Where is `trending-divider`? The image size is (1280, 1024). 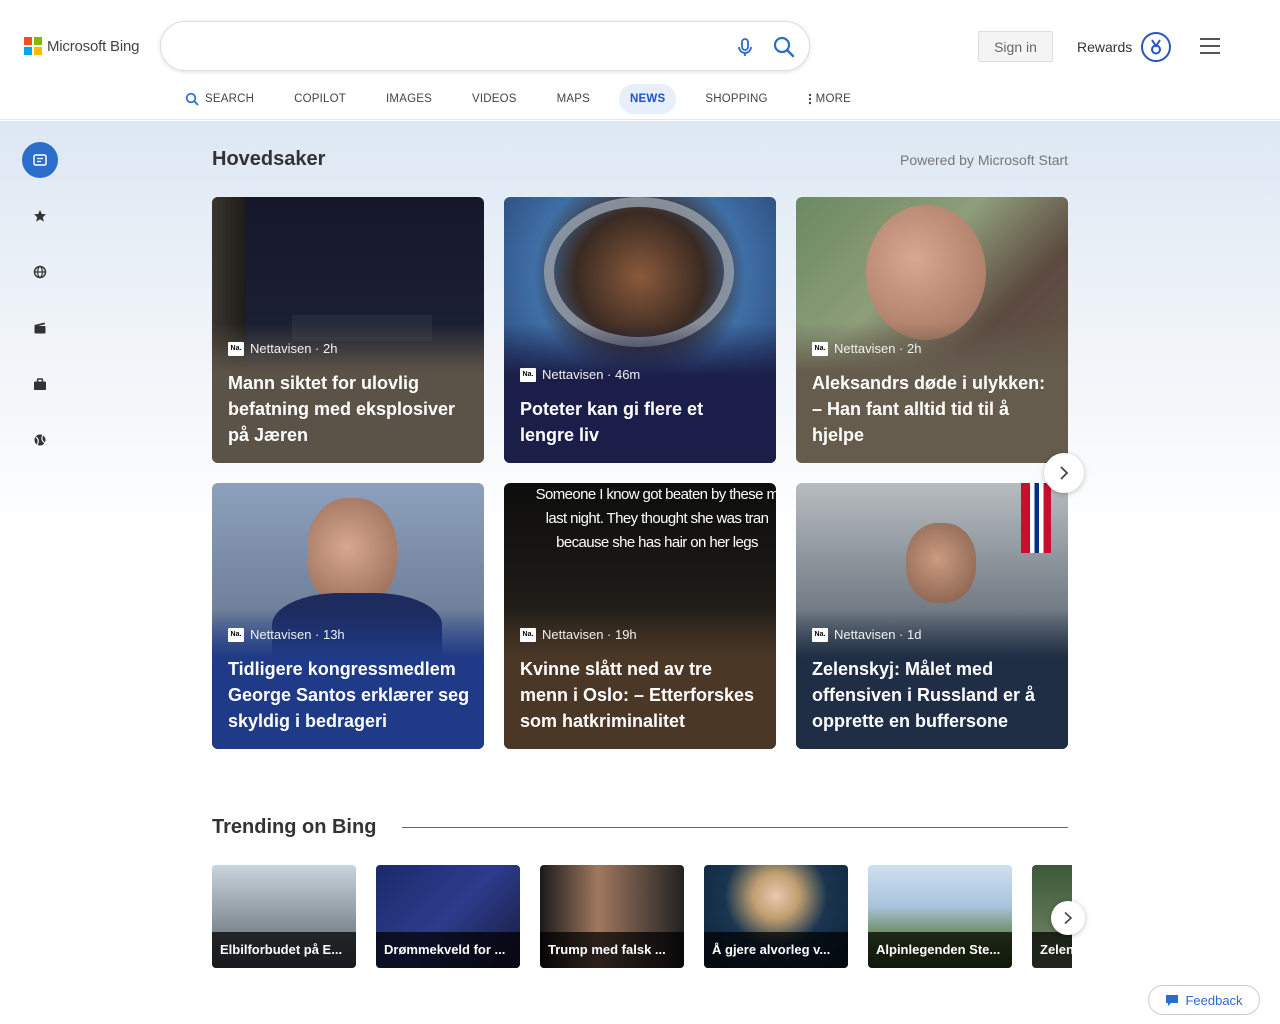
trending-divider is located at coordinates (735, 827).